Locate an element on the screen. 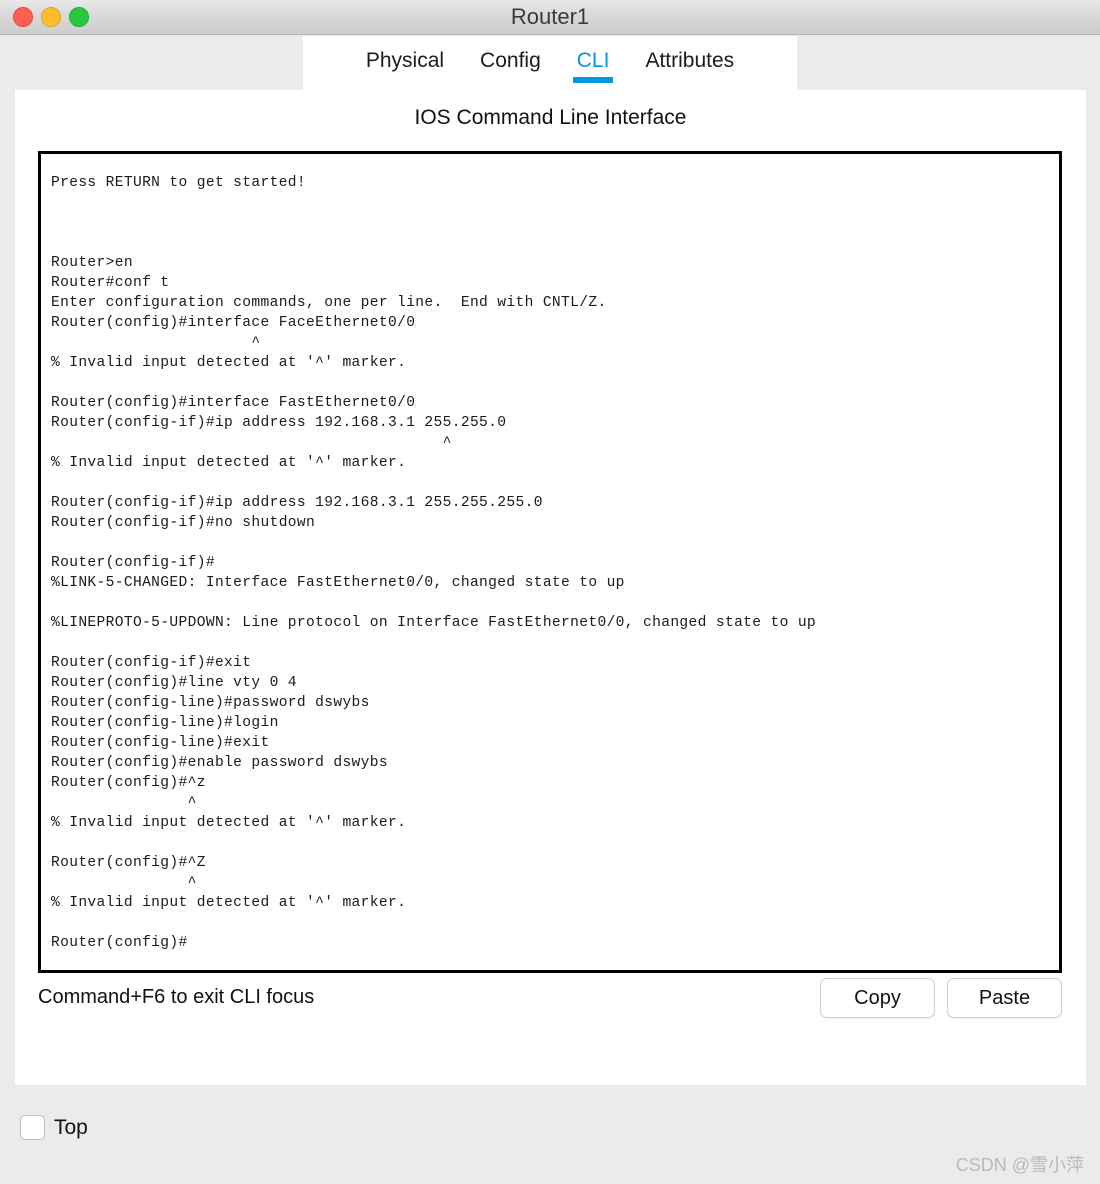 This screenshot has height=1184, width=1100. top-checkbox is located at coordinates (32, 1127).